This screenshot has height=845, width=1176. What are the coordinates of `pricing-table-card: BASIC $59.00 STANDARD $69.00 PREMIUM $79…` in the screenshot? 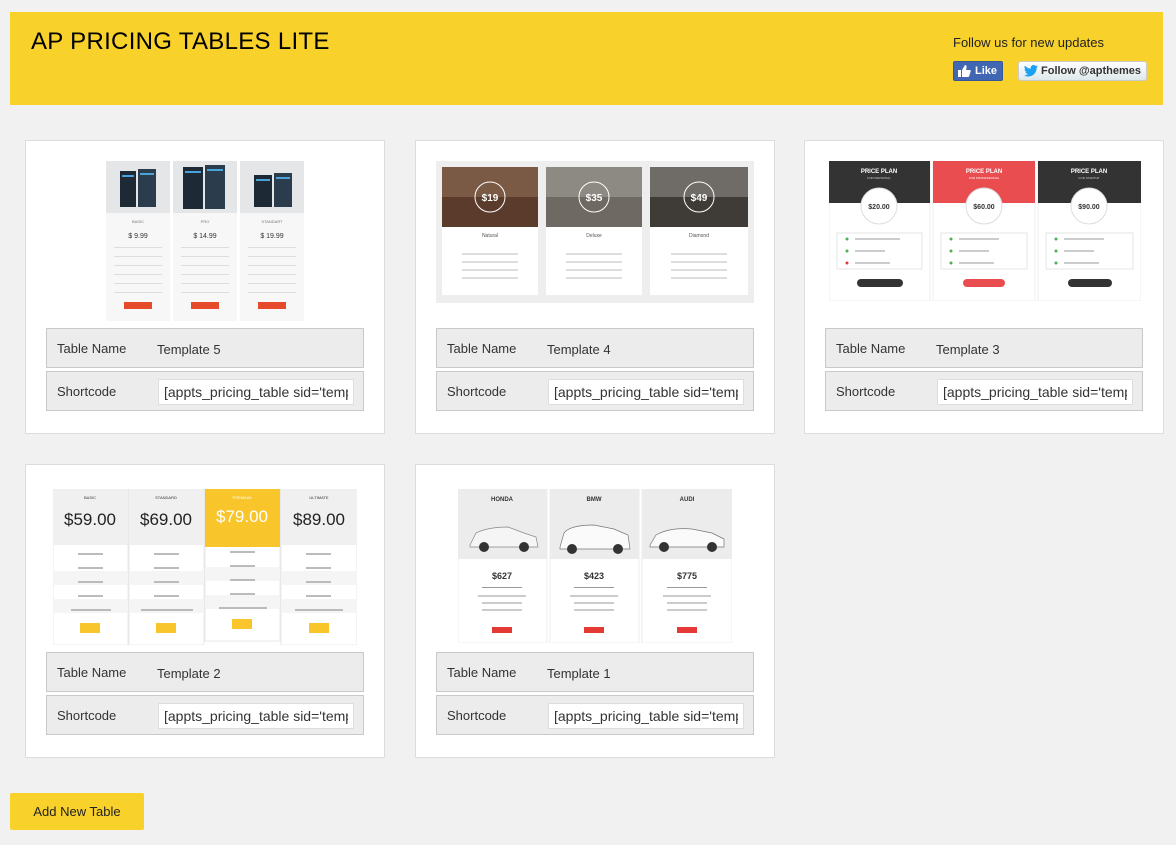 It's located at (205, 611).